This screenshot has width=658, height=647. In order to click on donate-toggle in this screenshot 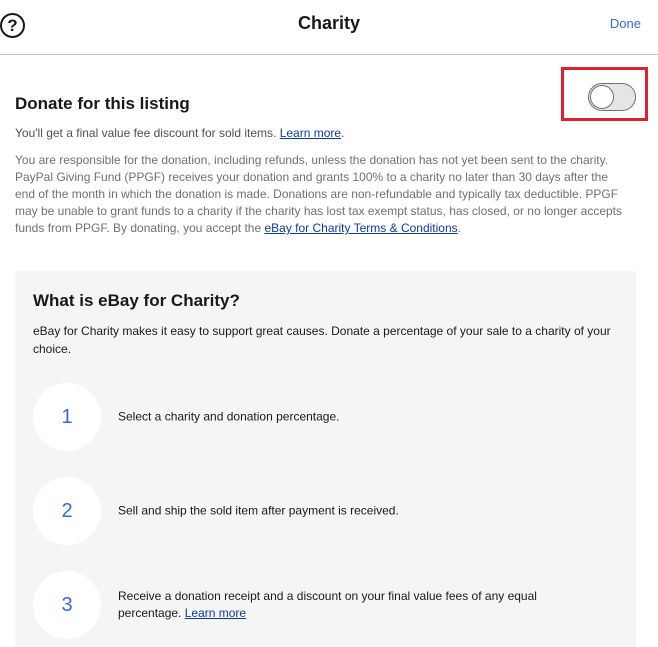, I will do `click(612, 97)`.